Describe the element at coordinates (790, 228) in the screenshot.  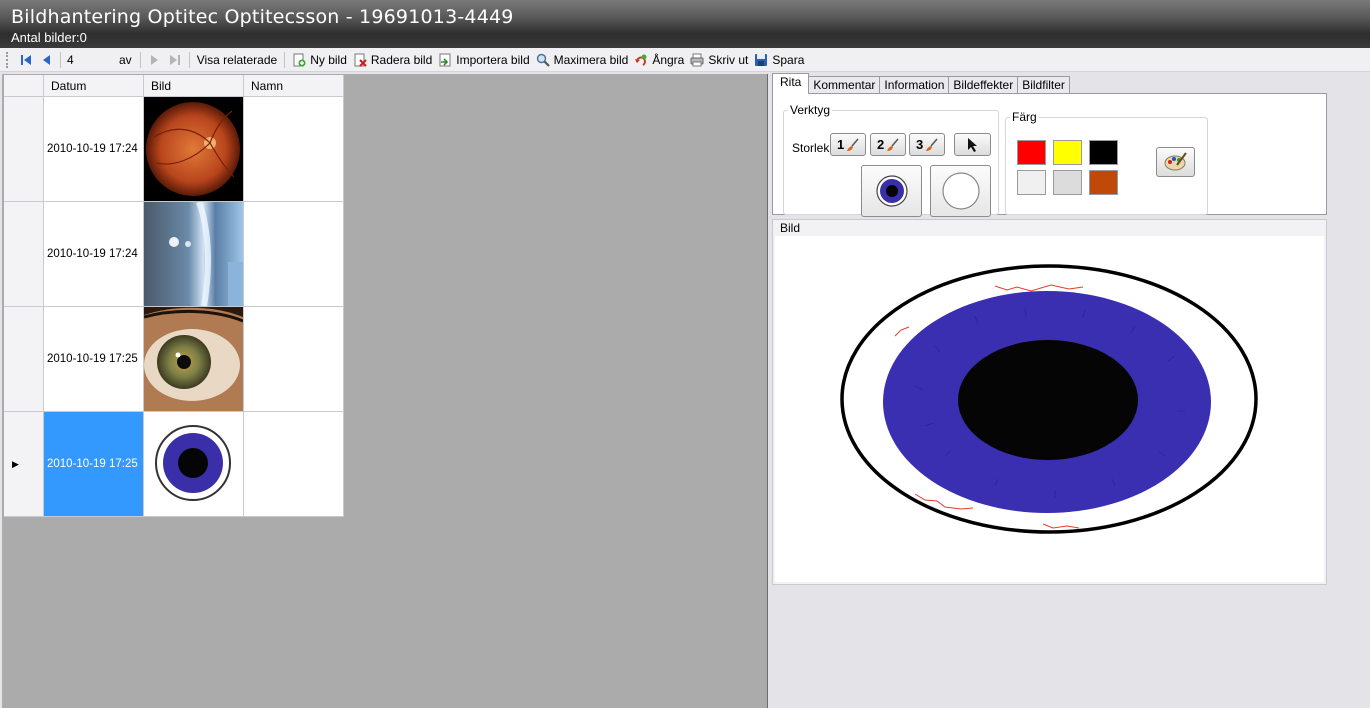
I see `image-panel-label: Bild` at that location.